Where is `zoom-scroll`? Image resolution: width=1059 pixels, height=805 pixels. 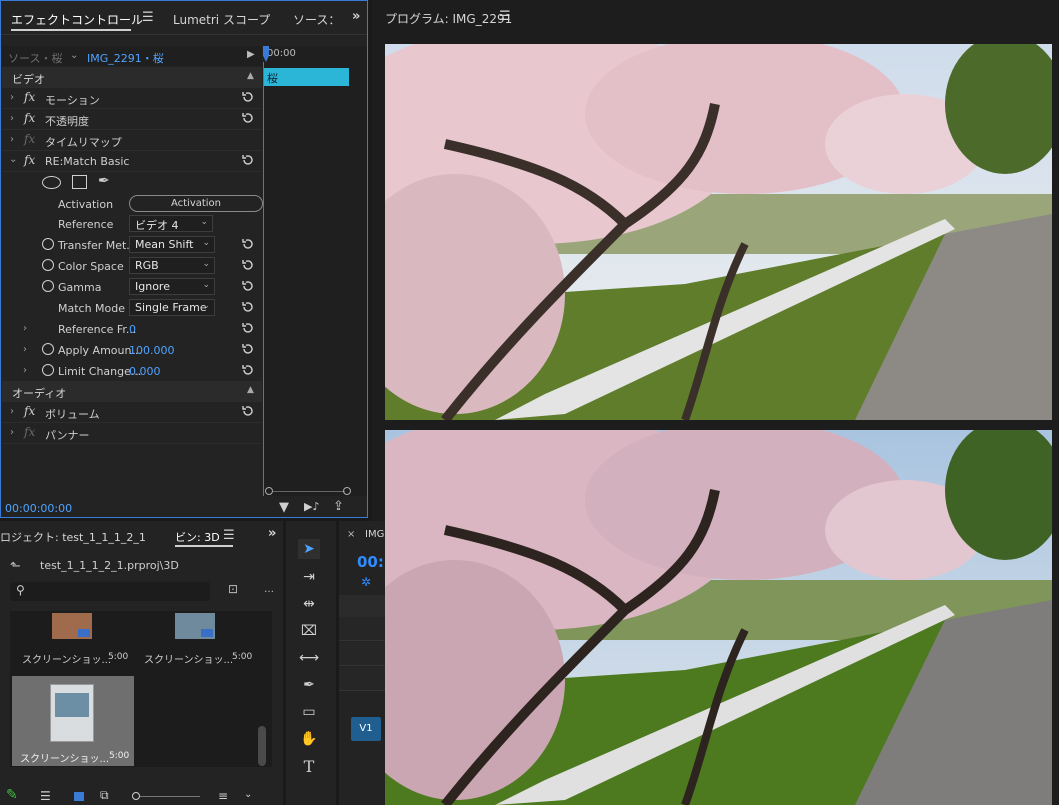 zoom-scroll is located at coordinates (315, 491).